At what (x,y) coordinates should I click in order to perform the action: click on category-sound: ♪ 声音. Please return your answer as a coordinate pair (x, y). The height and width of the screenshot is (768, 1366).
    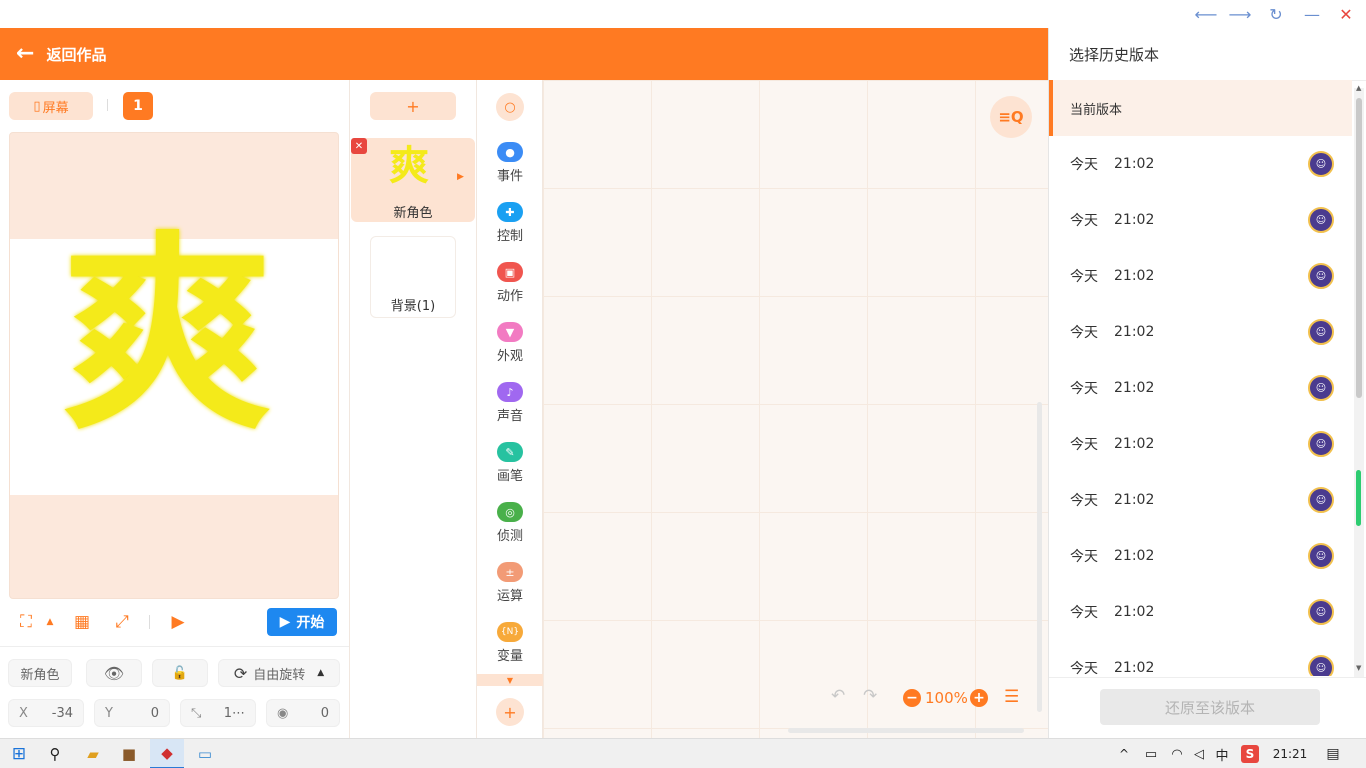
    Looking at the image, I should click on (510, 410).